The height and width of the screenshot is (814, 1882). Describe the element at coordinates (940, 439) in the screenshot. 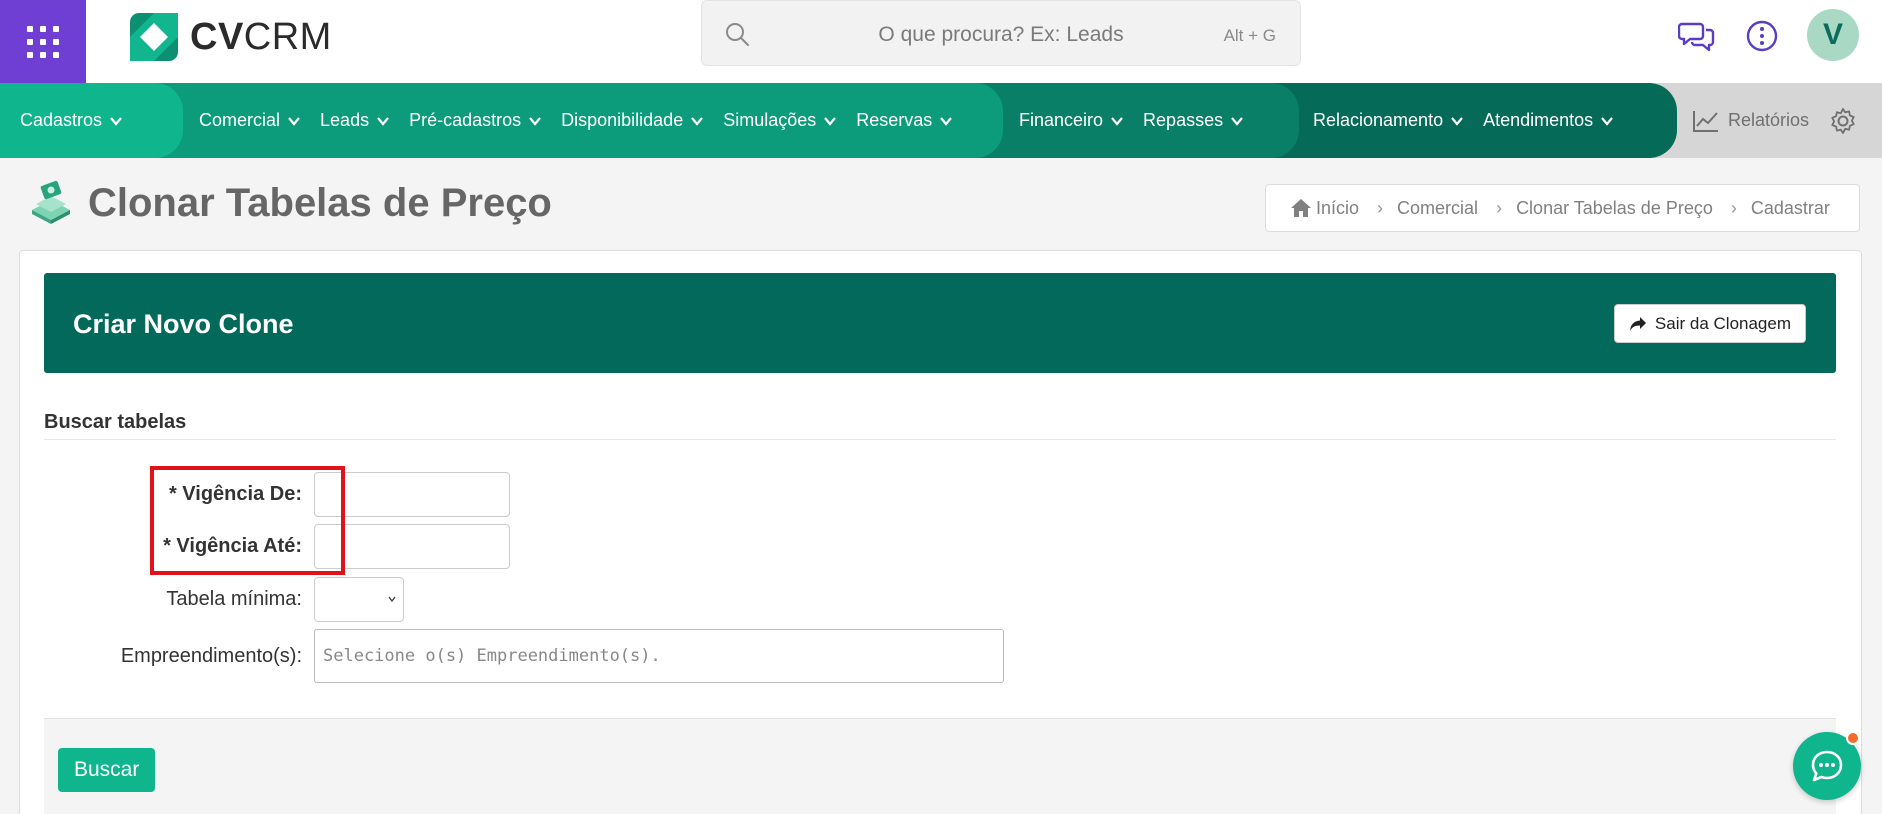

I see `section-divider` at that location.